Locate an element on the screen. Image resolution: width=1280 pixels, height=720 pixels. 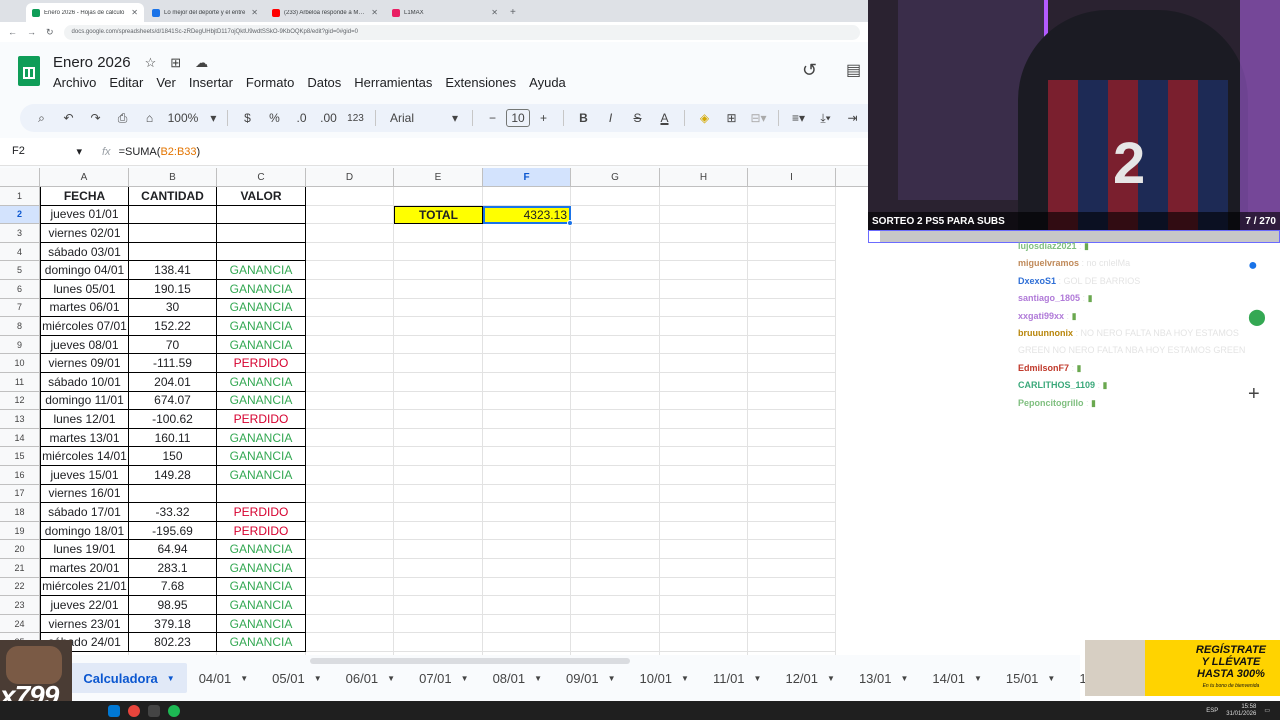
close-icon: ✕ is located at coordinates (134, 12).